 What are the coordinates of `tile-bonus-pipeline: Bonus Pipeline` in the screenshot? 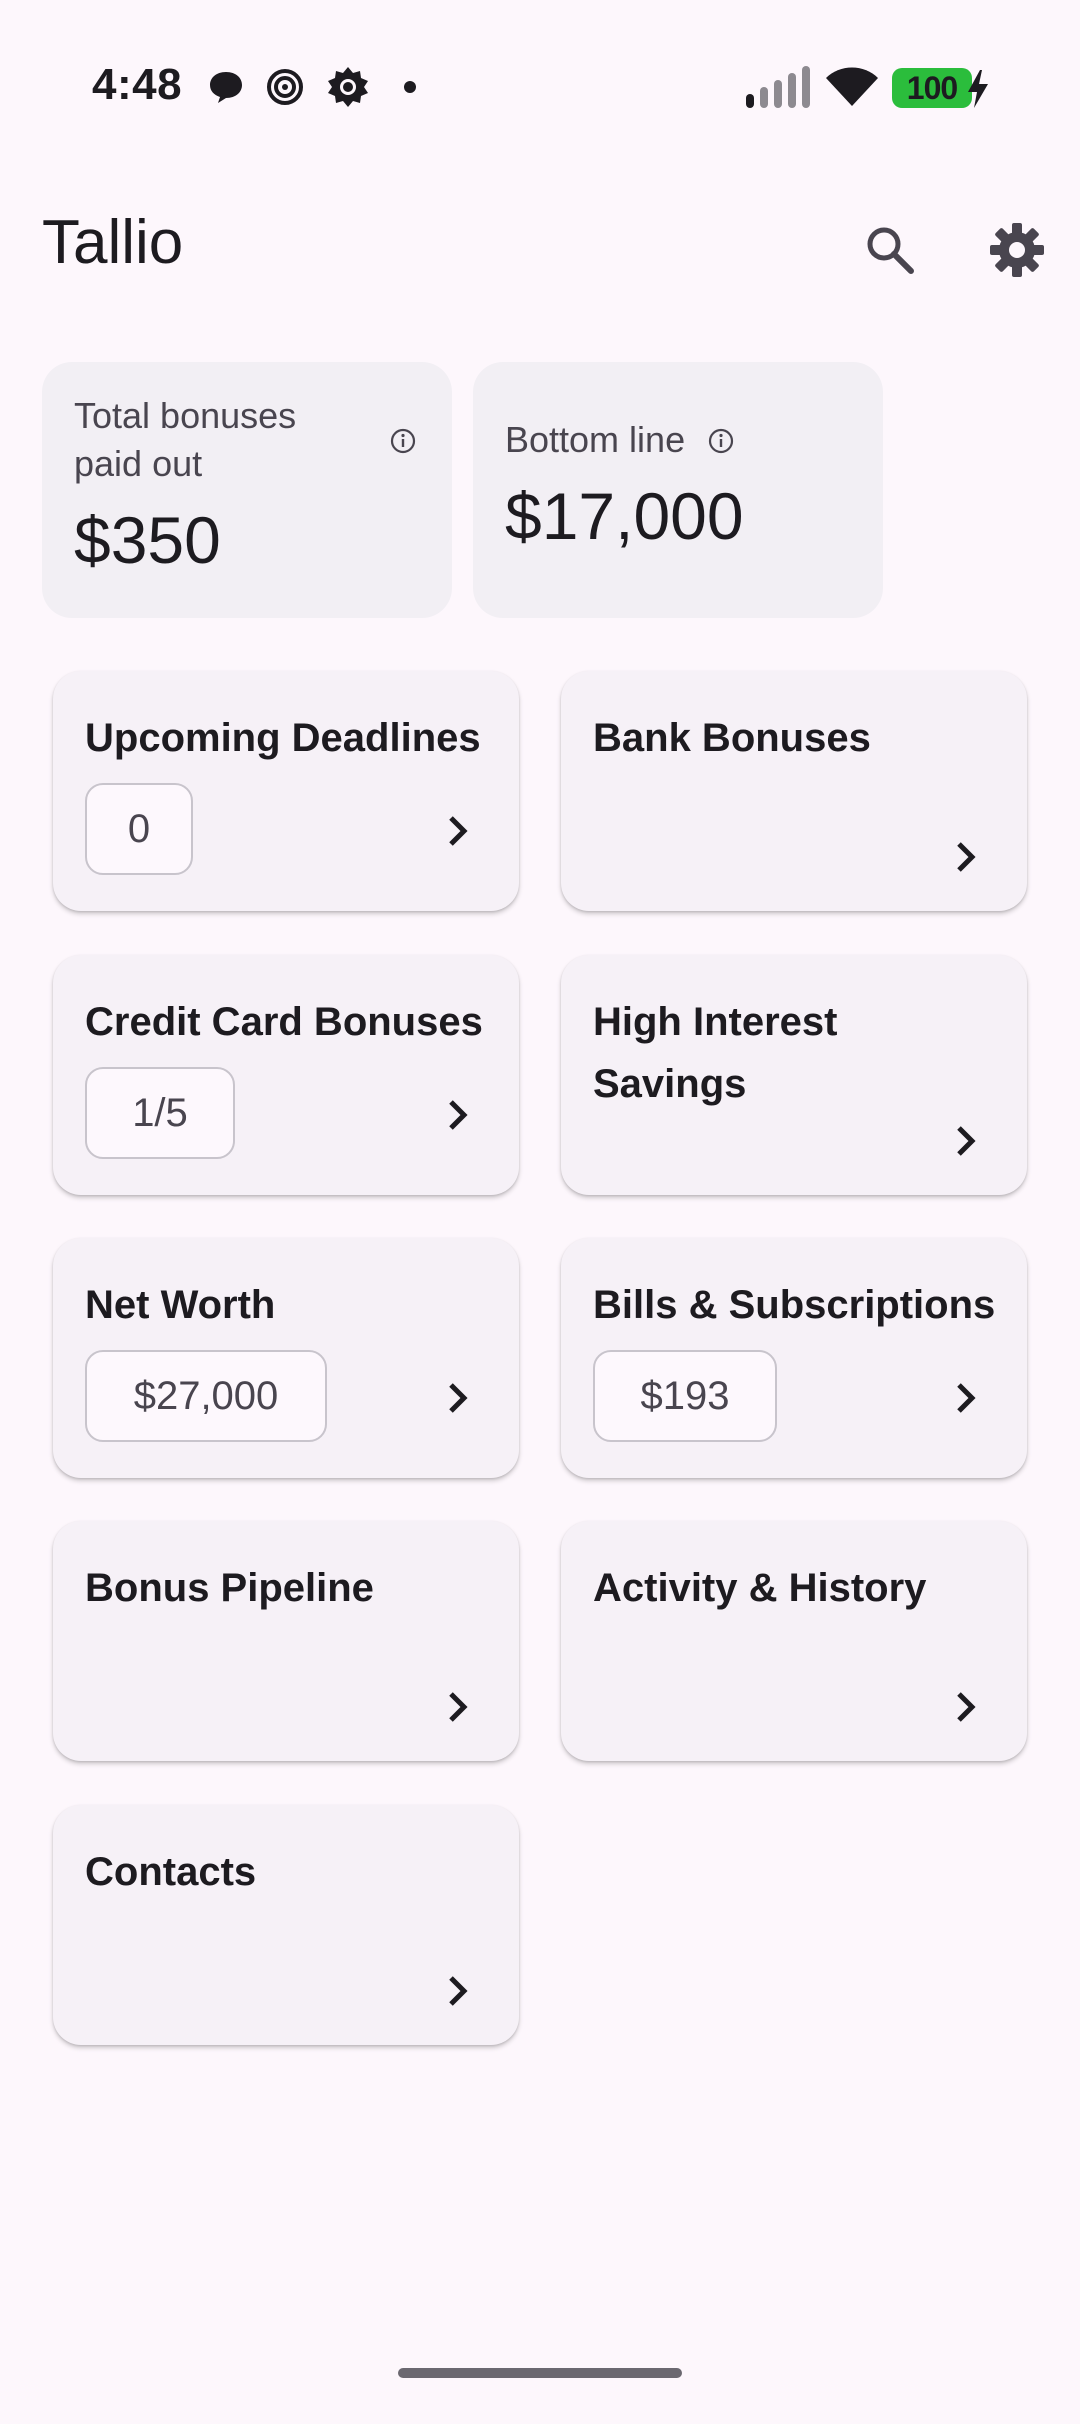 It's located at (286, 1641).